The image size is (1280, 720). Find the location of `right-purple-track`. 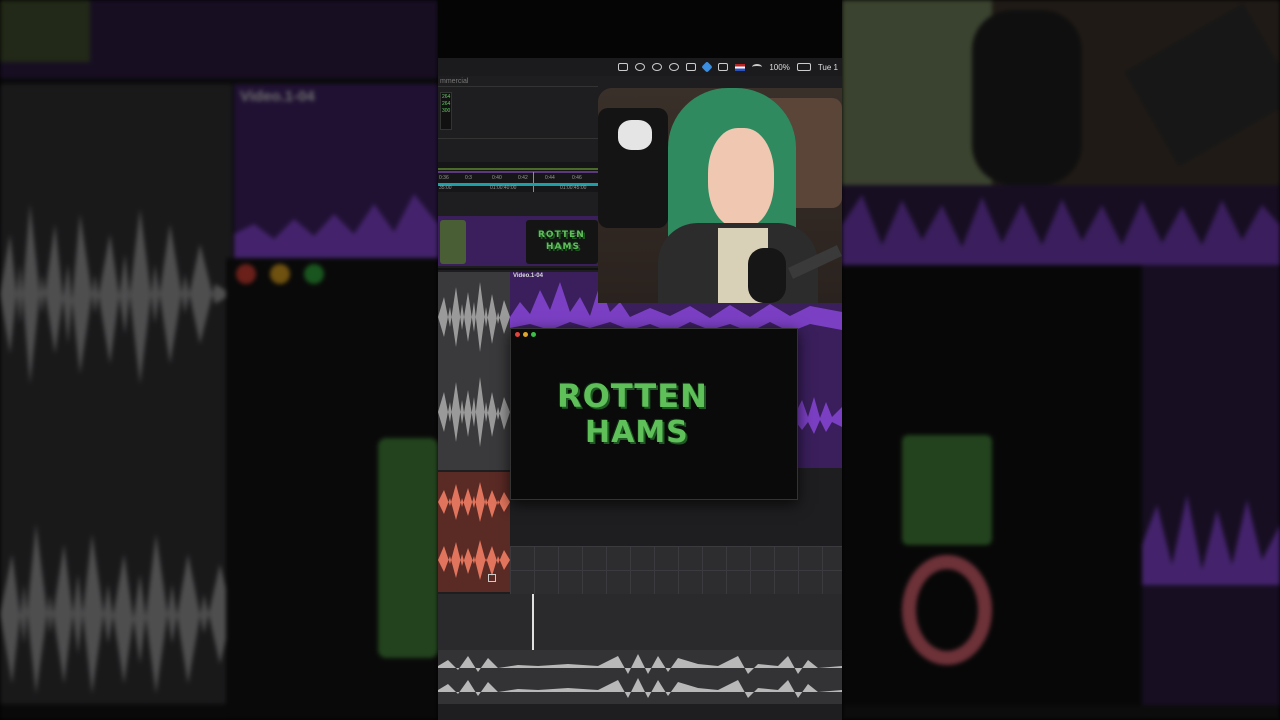

right-purple-track is located at coordinates (1061, 225).